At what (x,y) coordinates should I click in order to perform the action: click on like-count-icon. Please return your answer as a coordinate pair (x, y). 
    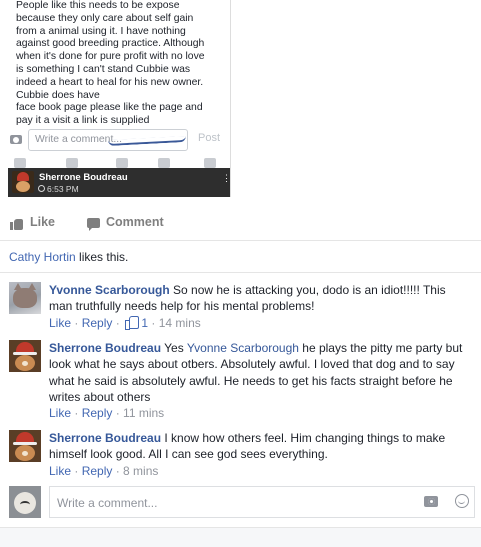
    Looking at the image, I should click on (132, 323).